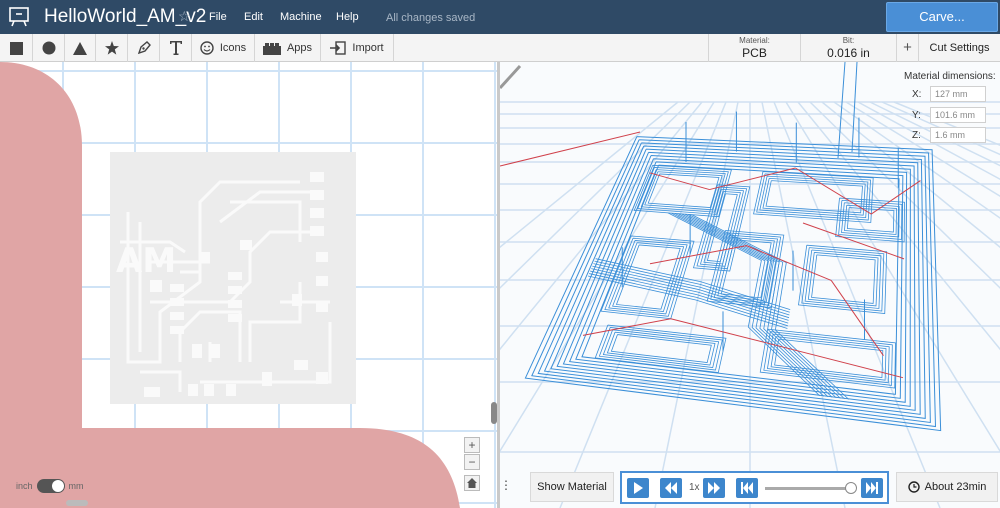 The width and height of the screenshot is (1000, 508). I want to click on material-selector: Material: PCB, so click(754, 48).